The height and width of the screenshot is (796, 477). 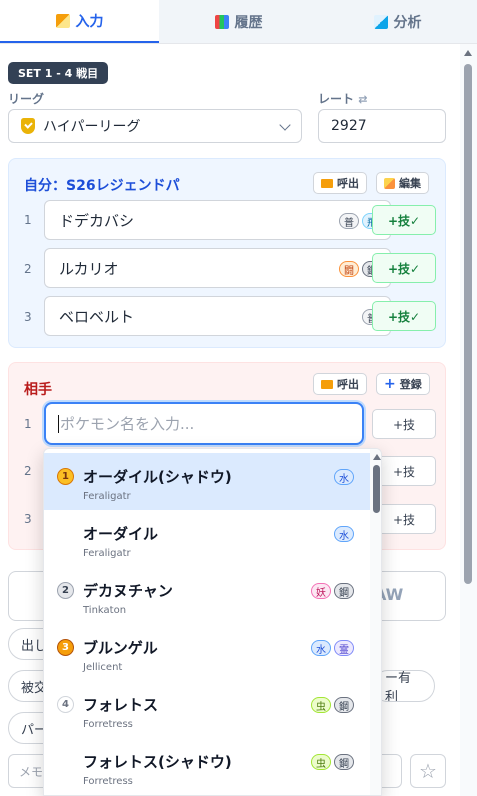 I want to click on suggestion-english-name: Tinkaton, so click(x=105, y=610).